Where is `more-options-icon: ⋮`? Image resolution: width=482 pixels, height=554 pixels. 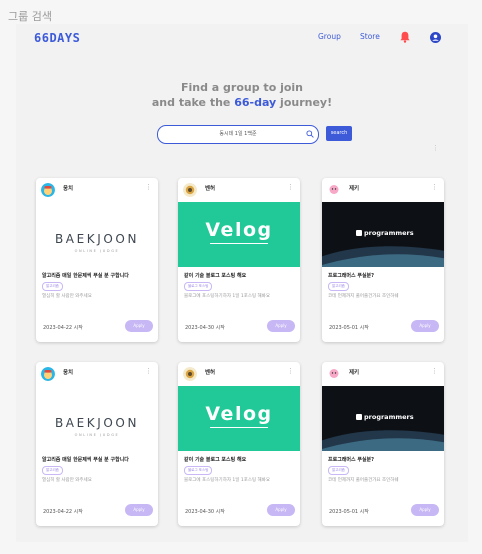
more-options-icon: ⋮ is located at coordinates (435, 148).